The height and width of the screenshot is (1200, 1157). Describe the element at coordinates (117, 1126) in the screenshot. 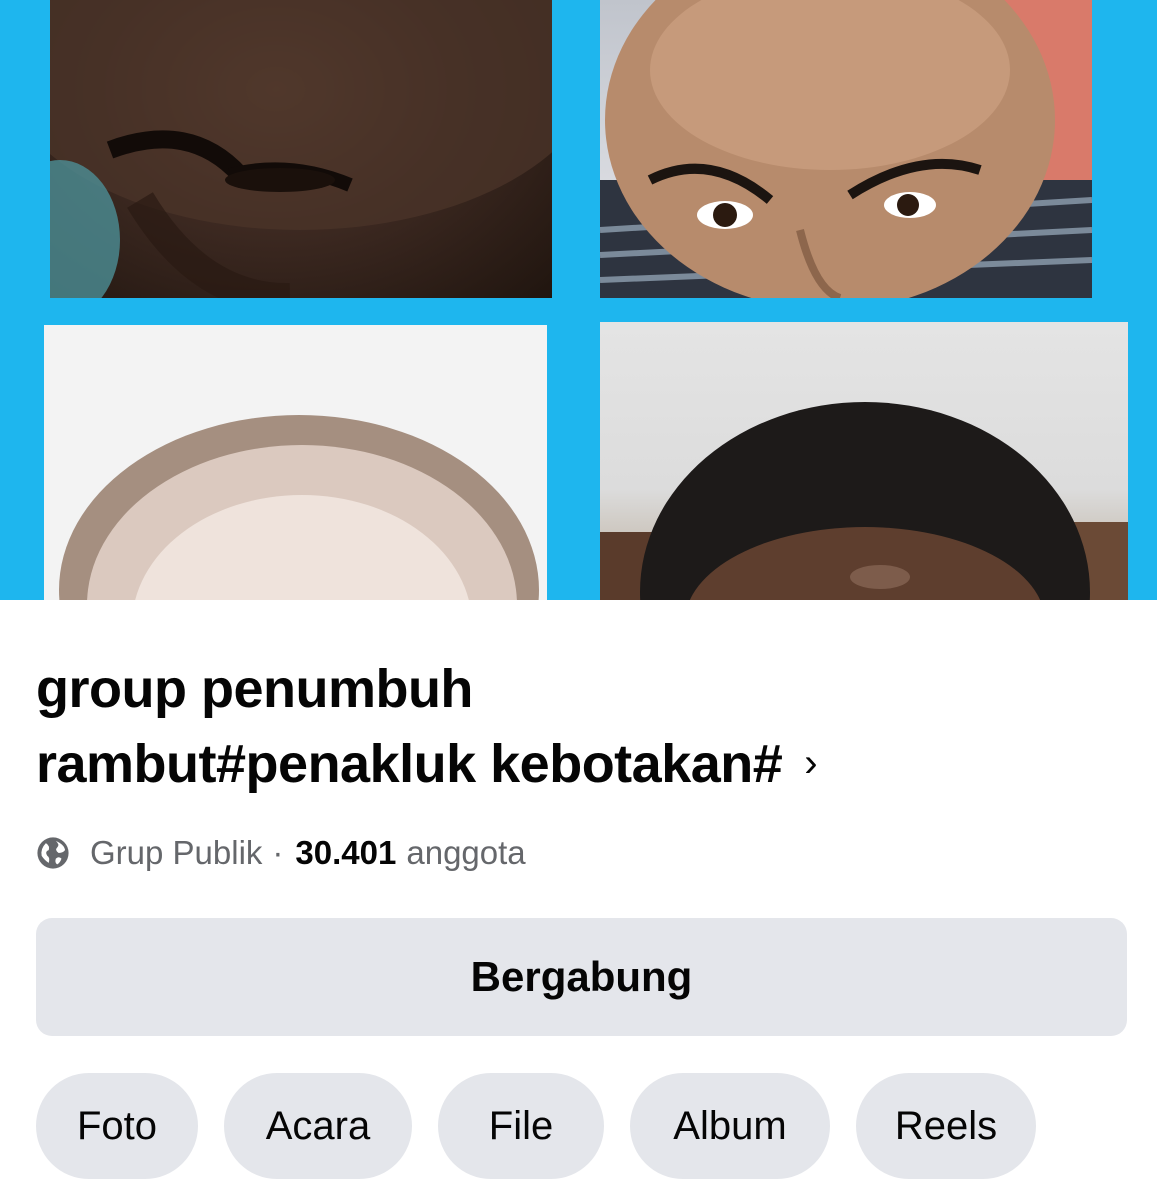

I see `tab-foto: Foto` at that location.